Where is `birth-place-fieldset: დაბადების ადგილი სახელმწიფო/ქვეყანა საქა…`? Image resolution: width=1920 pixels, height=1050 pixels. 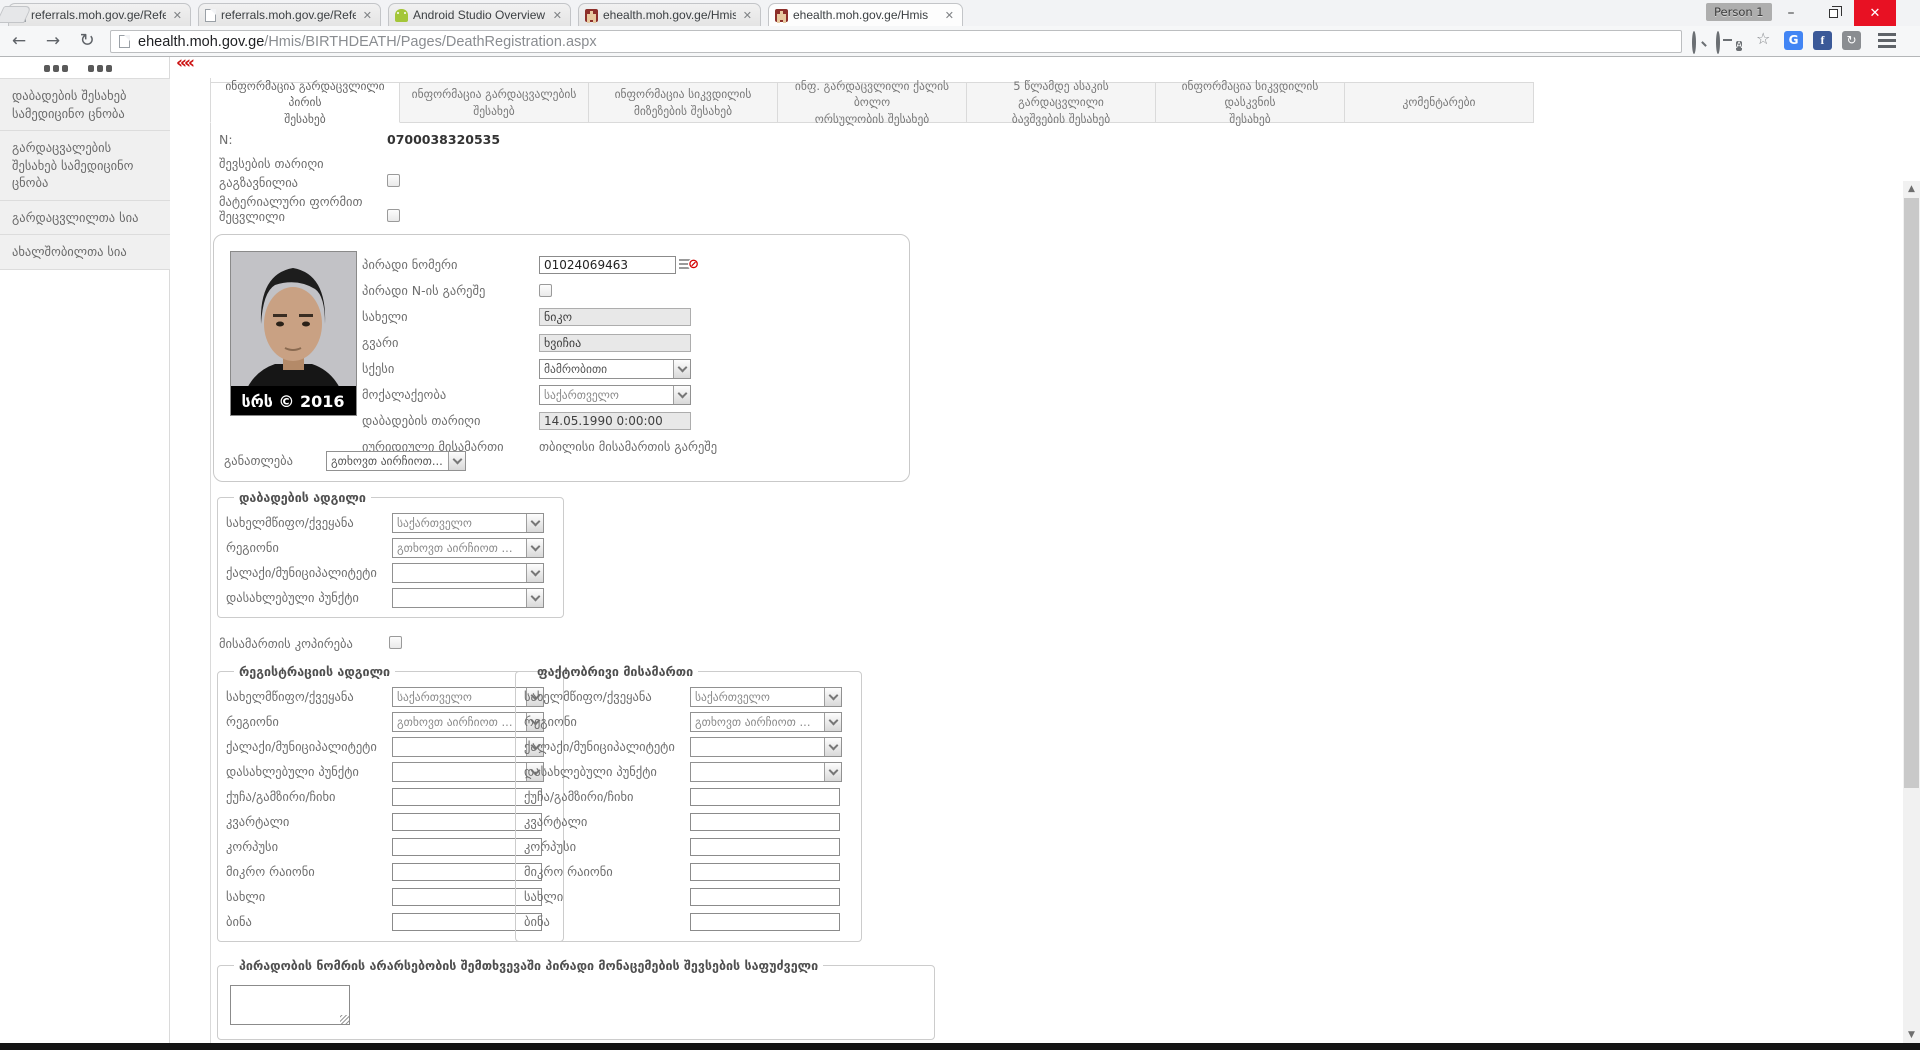 birth-place-fieldset: დაბადების ადგილი სახელმწიფო/ქვეყანა საქა… is located at coordinates (390, 554).